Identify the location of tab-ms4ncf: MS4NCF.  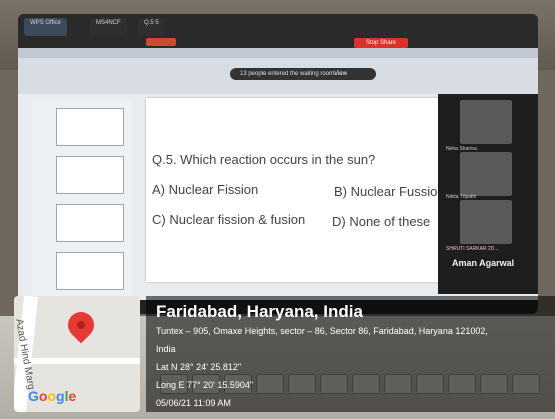
(108, 27).